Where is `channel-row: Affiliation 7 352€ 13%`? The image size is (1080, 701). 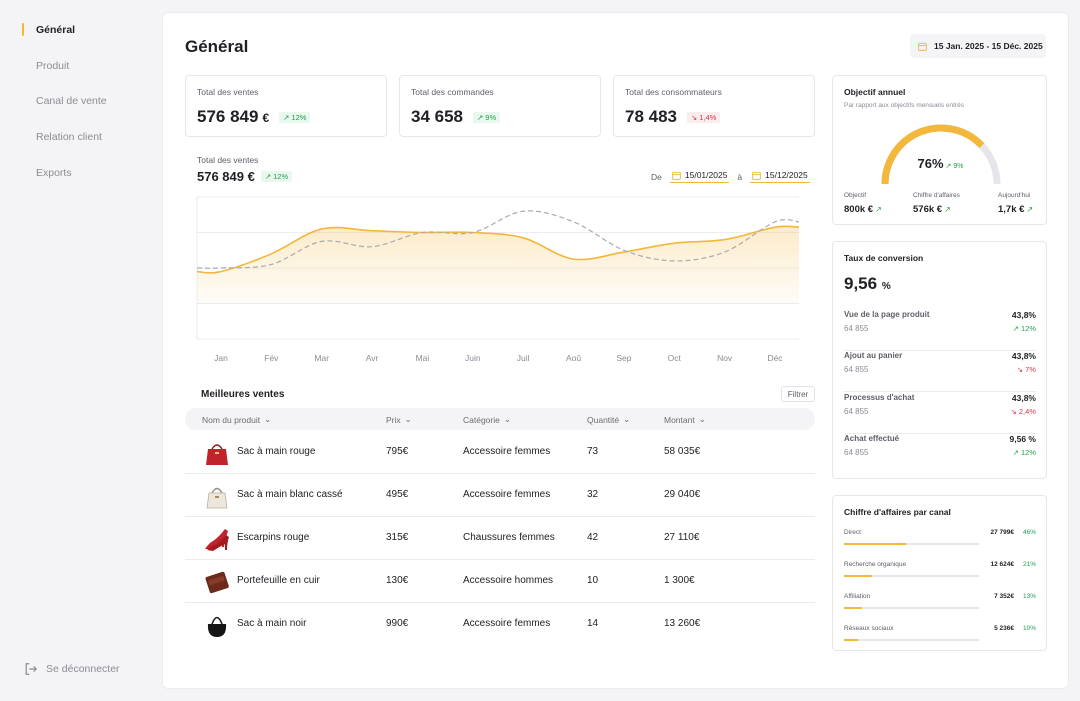
channel-row: Affiliation 7 352€ 13% is located at coordinates (940, 605).